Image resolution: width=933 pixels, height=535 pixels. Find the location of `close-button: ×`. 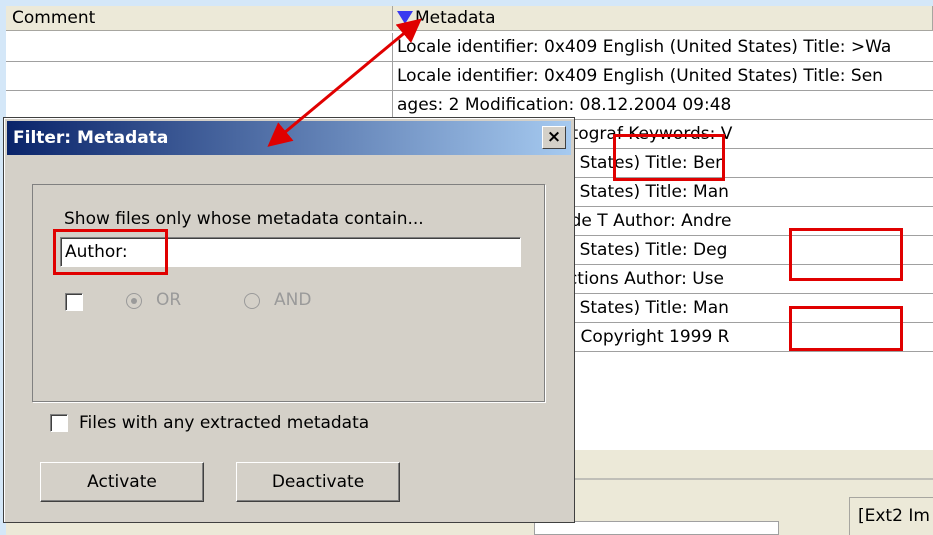

close-button: × is located at coordinates (554, 137).